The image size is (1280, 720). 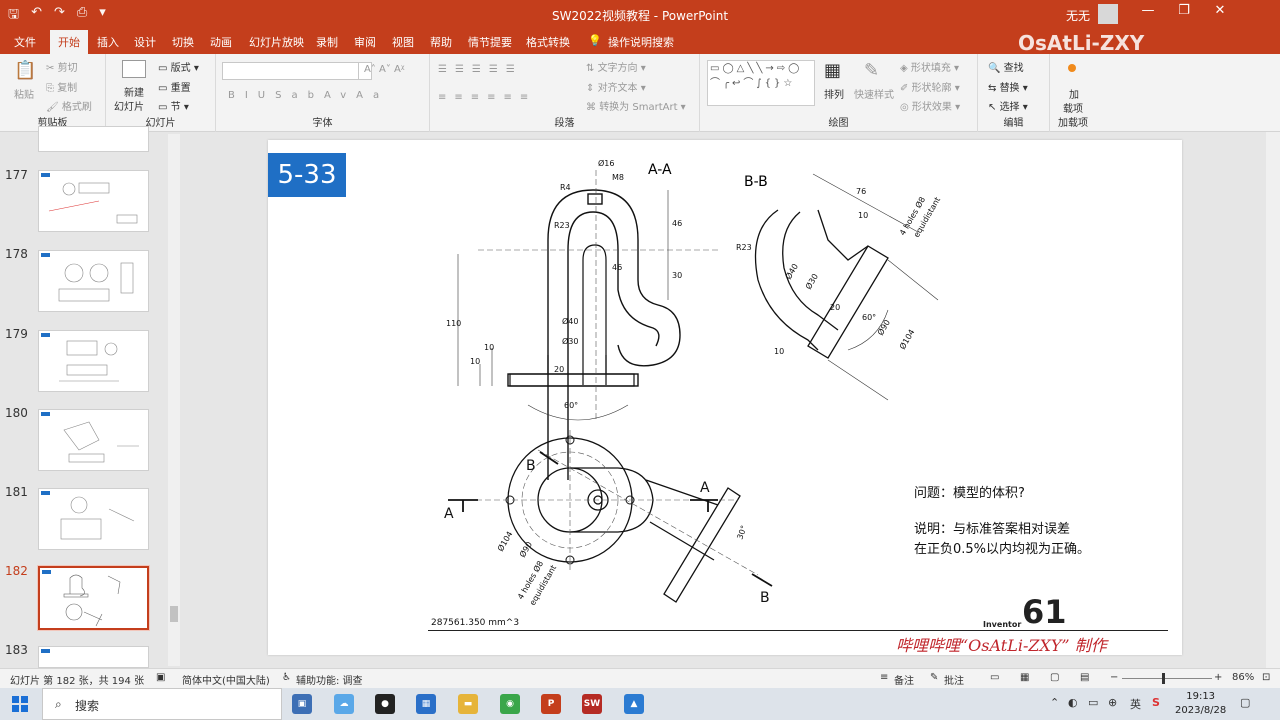 I want to click on cloud-app-icon: ☁, so click(x=344, y=704).